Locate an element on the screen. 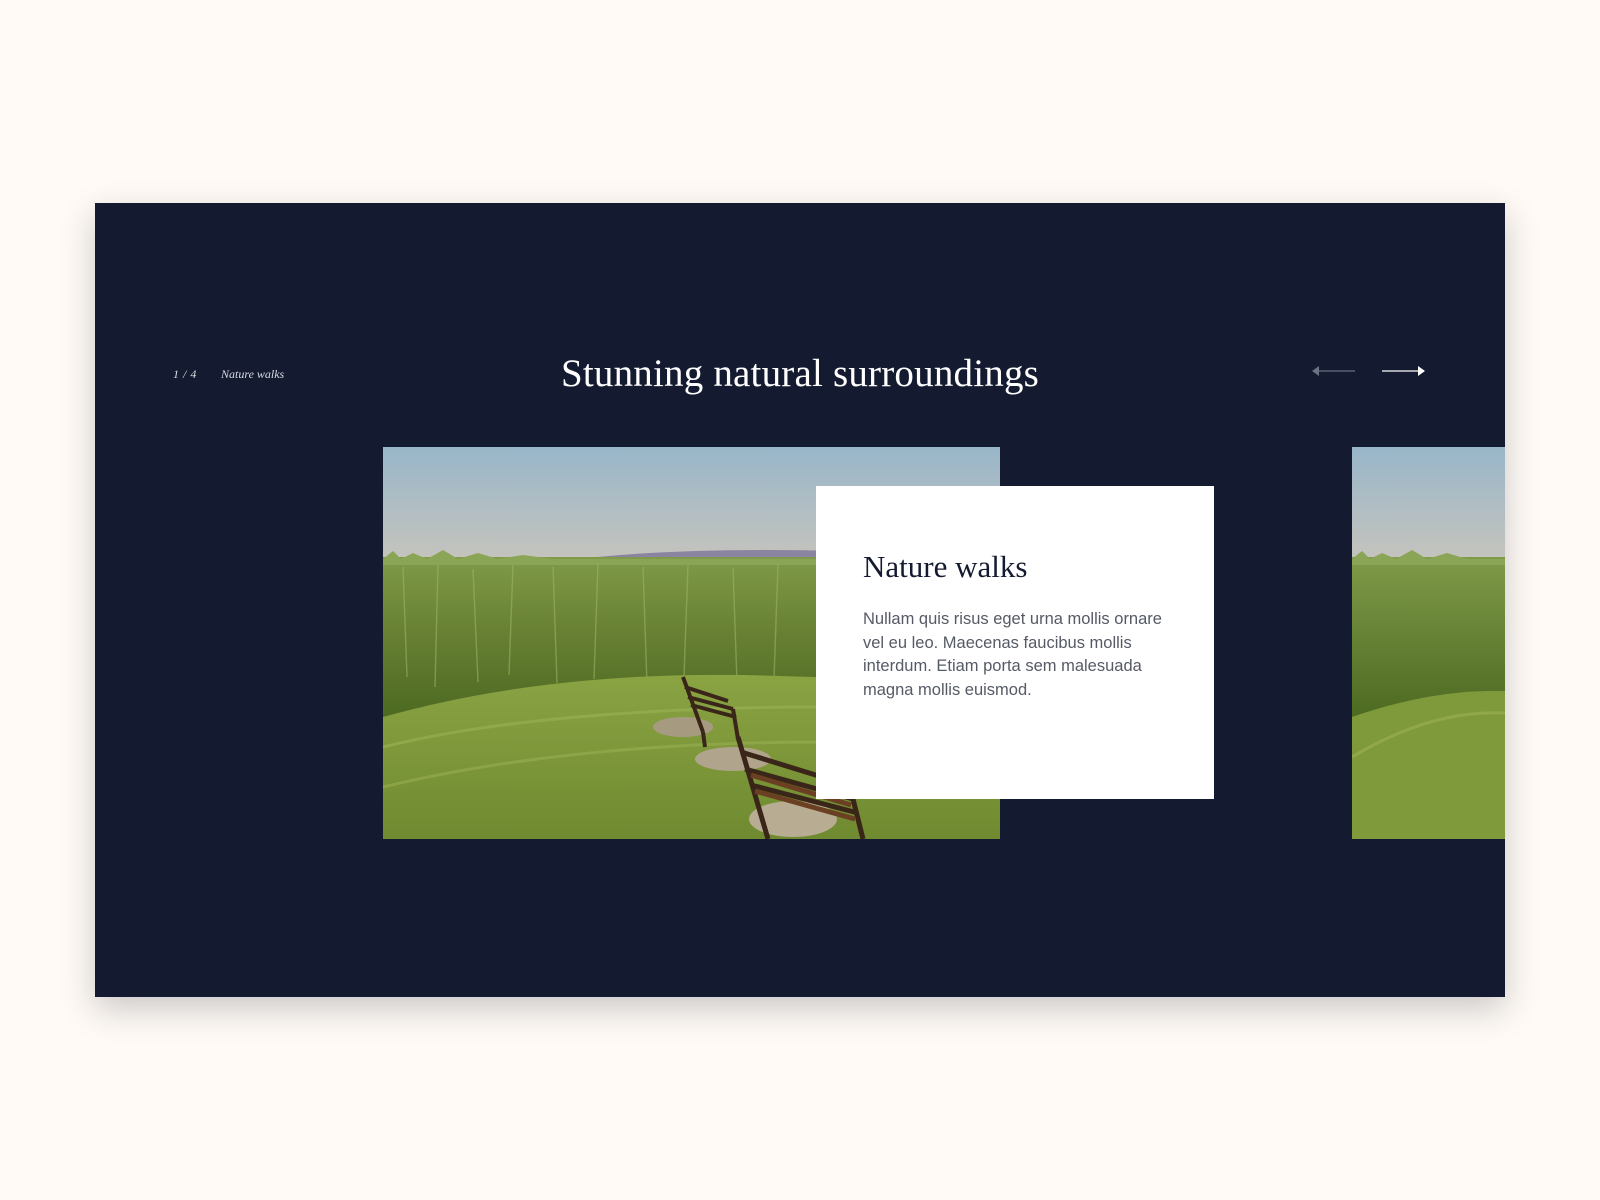  section-title: Stunning natural surroundings is located at coordinates (800, 373).